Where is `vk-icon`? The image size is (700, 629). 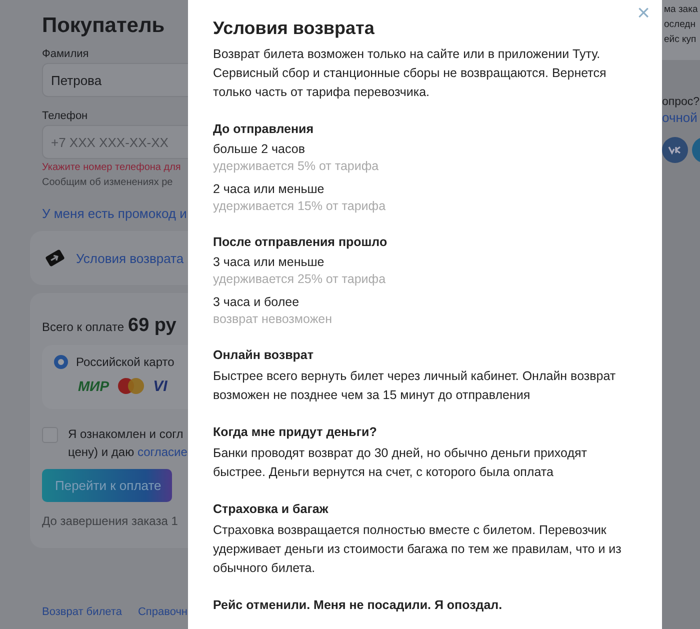
vk-icon is located at coordinates (675, 150).